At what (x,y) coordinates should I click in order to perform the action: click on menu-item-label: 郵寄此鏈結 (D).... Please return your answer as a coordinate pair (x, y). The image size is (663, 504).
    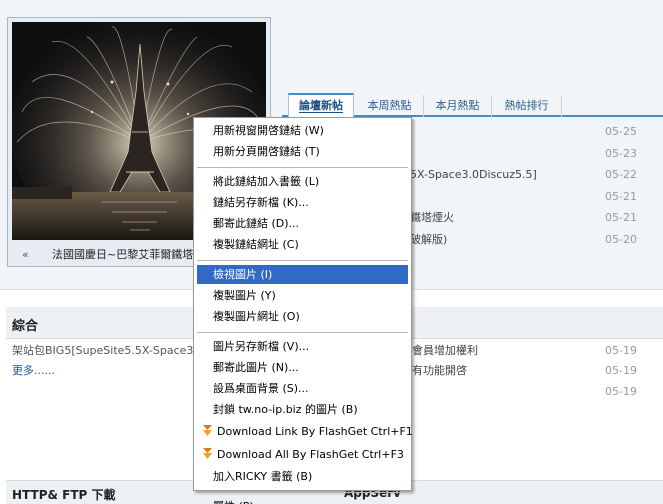
    Looking at the image, I should click on (256, 223).